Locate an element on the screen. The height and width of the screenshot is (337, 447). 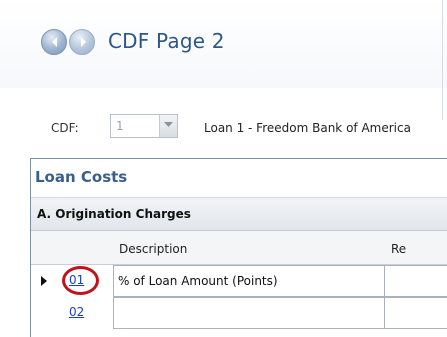
column-header-re: Re is located at coordinates (416, 248).